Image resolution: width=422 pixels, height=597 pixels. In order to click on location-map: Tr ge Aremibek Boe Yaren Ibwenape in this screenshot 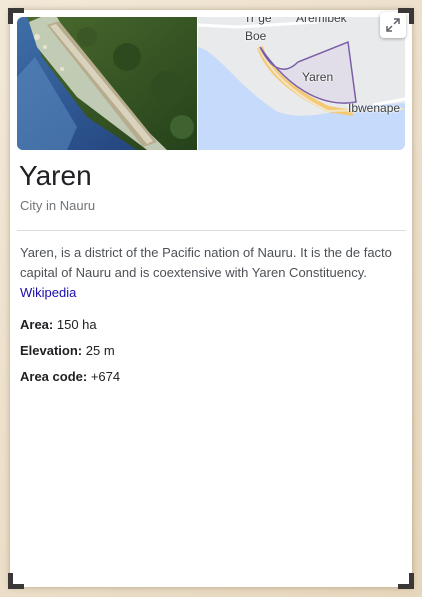, I will do `click(301, 83)`.